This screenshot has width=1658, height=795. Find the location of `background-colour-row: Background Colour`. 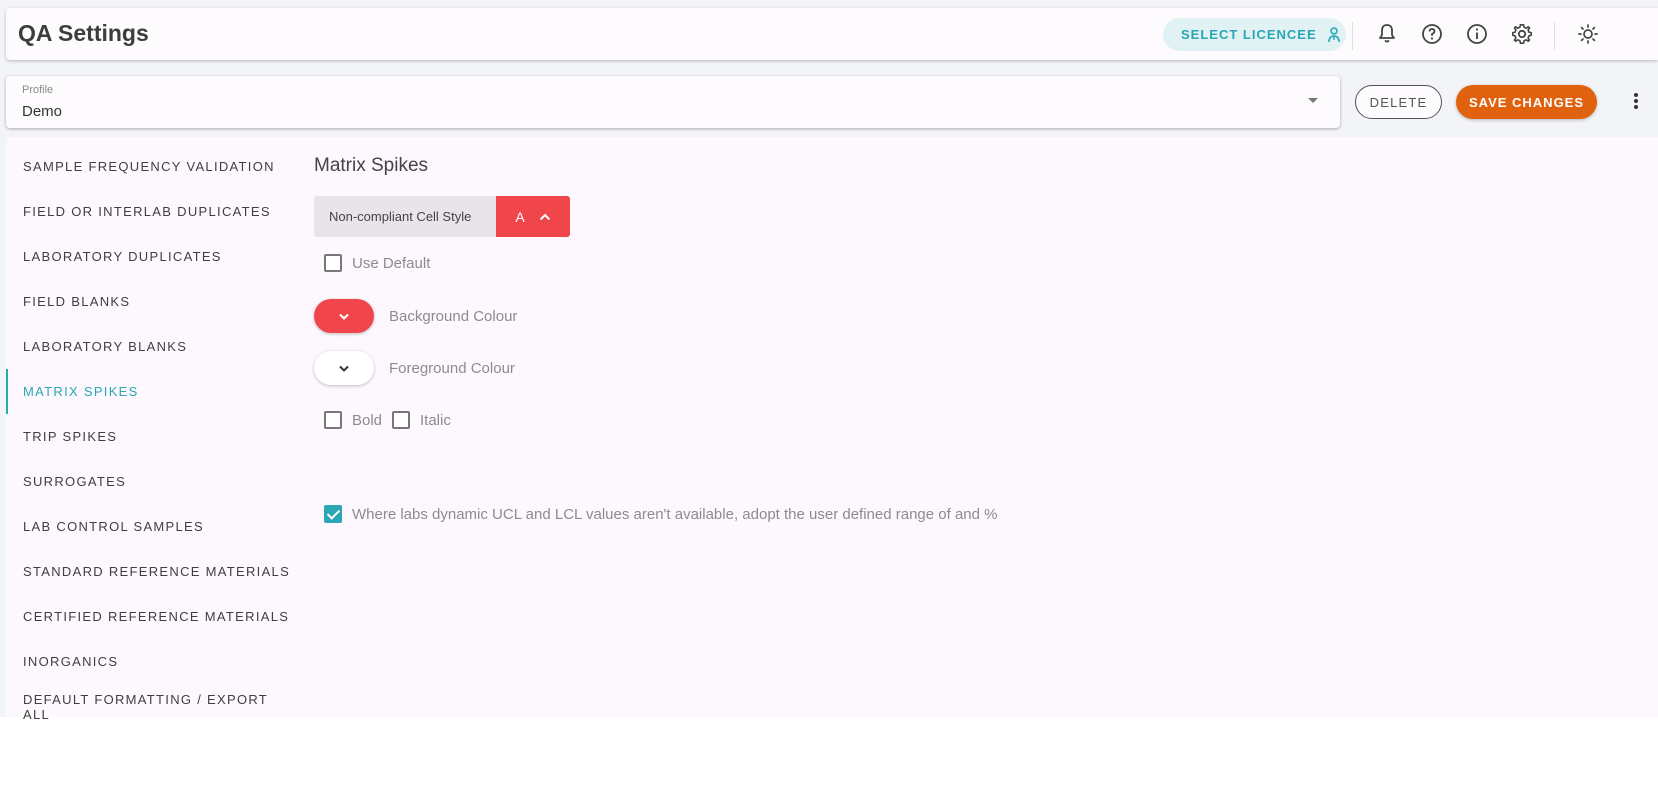

background-colour-row: Background Colour is located at coordinates (415, 316).